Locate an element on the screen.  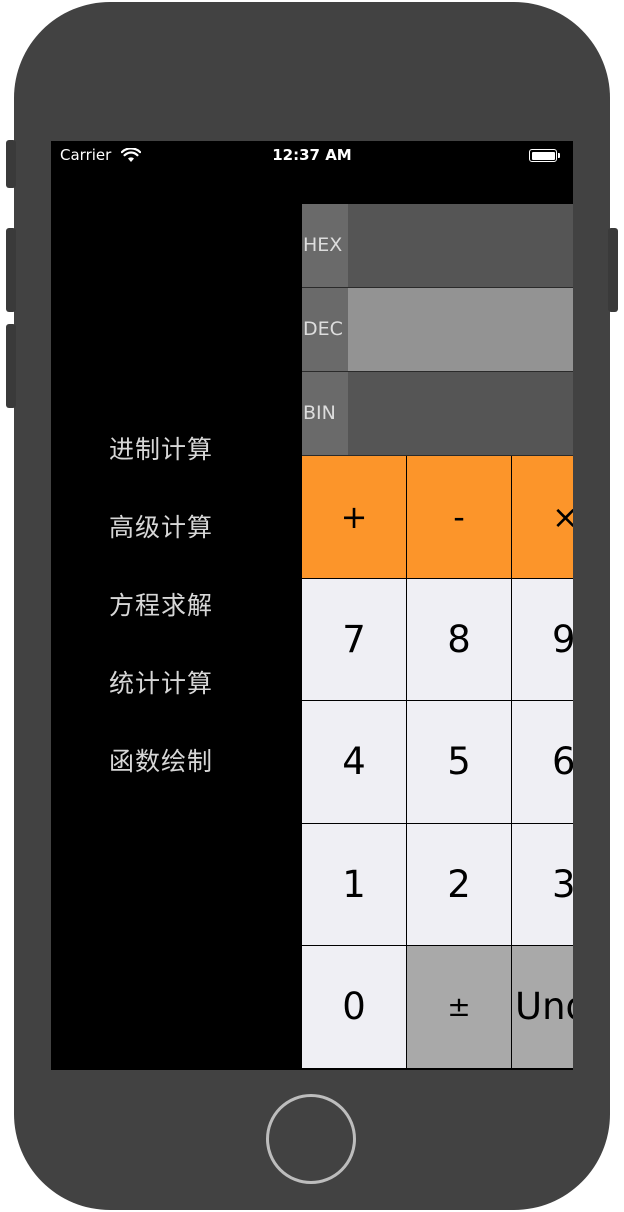
keypad-row-operators: + - × is located at coordinates (437, 517).